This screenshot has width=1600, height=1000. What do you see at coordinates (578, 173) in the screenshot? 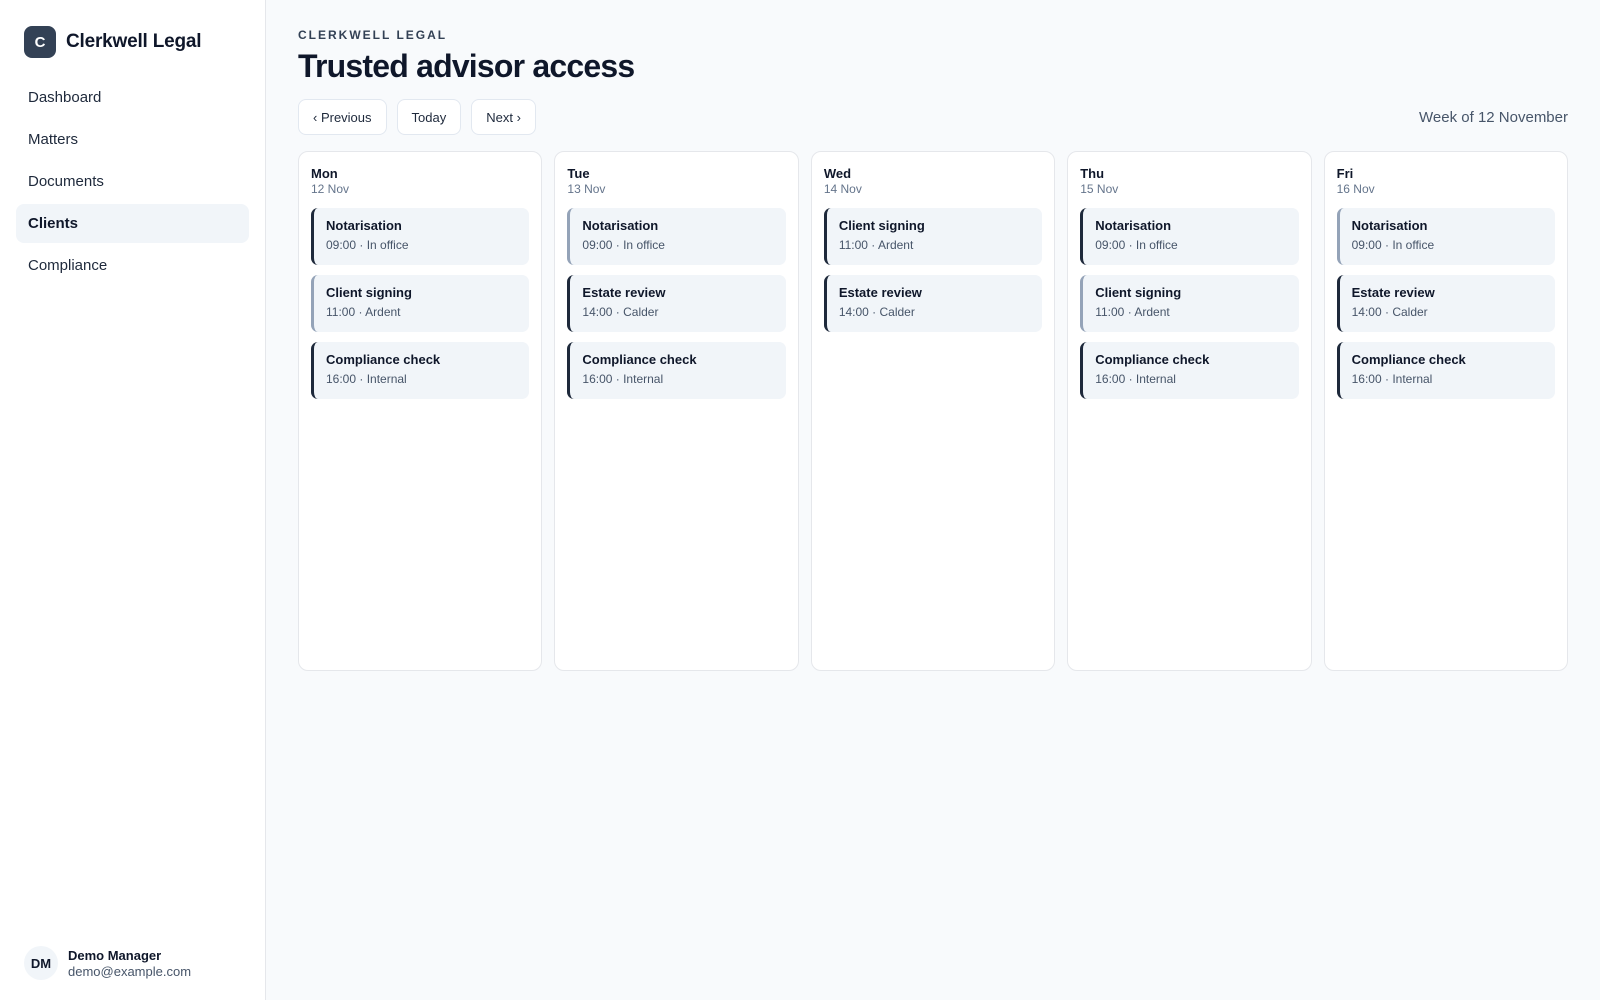
I see `day-name: Tue` at bounding box center [578, 173].